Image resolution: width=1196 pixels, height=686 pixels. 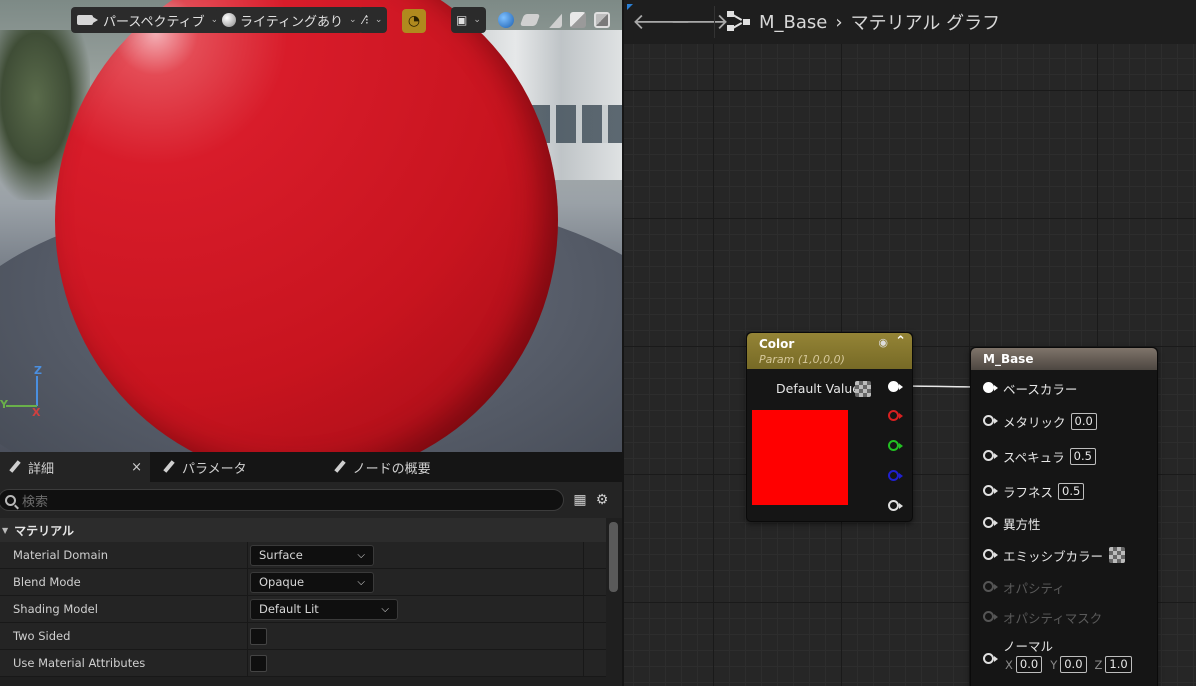 What do you see at coordinates (1073, 664) in the screenshot?
I see `normal-y-field: 0.0` at bounding box center [1073, 664].